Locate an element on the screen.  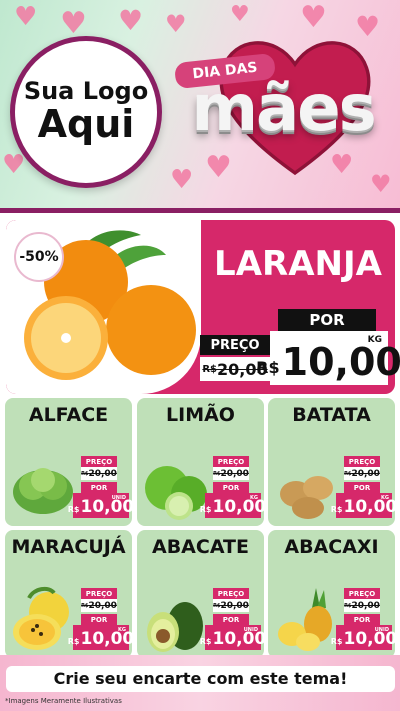
product-card-maracuja: MARACUJÁ PREÇO R$ 20,00 POR R$ 10,00 KG is located at coordinates (68, 594).